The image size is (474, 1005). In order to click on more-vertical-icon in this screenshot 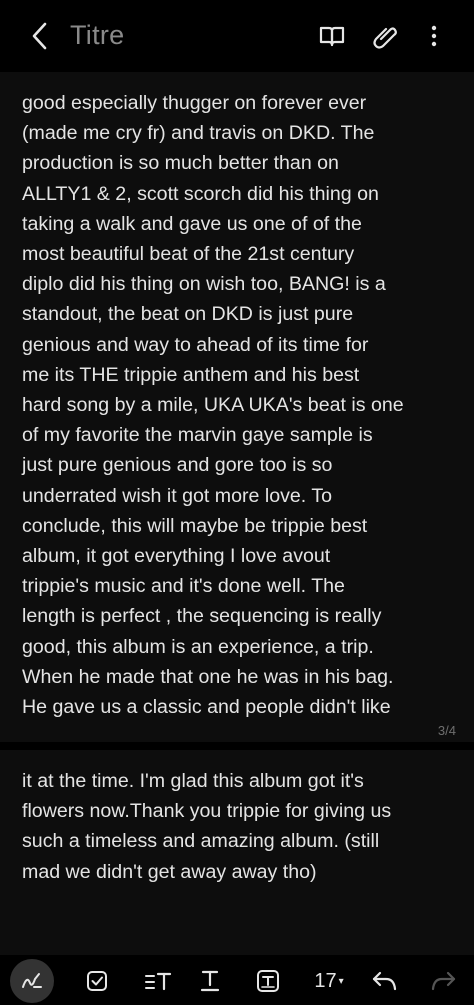, I will do `click(434, 36)`.